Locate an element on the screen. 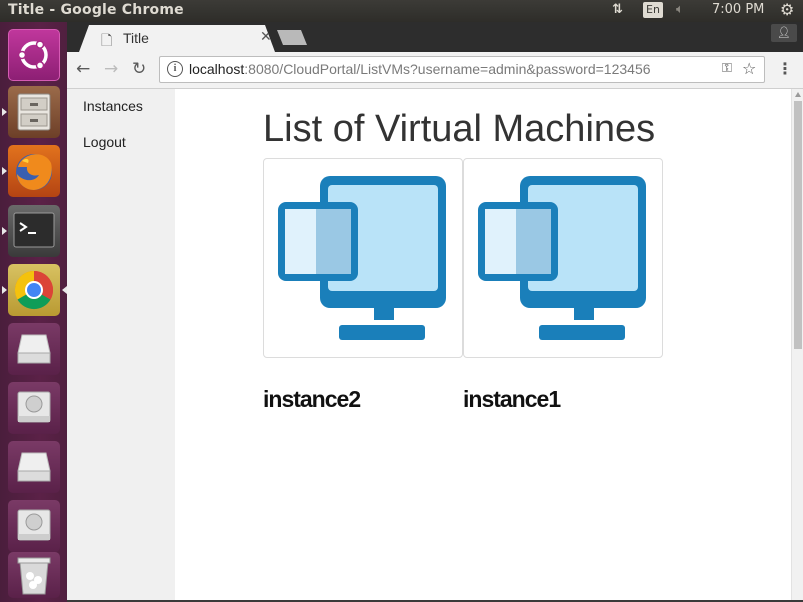 This screenshot has height=602, width=803. scrollbar-thumb is located at coordinates (798, 225).